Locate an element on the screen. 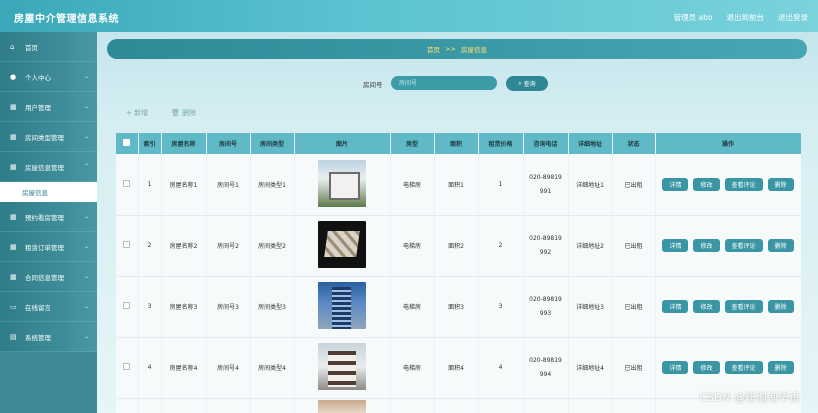 The width and height of the screenshot is (818, 413). cell-index: 4 is located at coordinates (150, 368).